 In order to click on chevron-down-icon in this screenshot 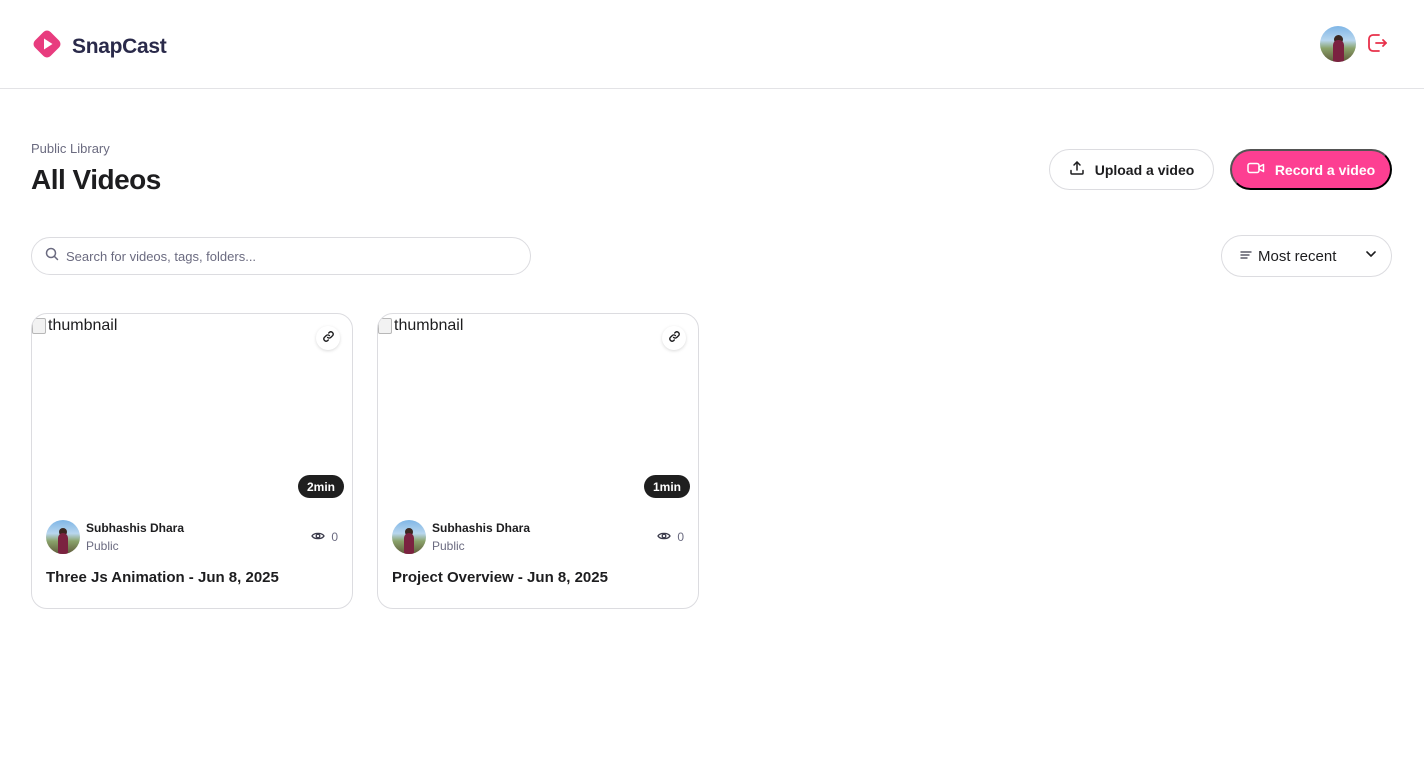, I will do `click(1371, 256)`.